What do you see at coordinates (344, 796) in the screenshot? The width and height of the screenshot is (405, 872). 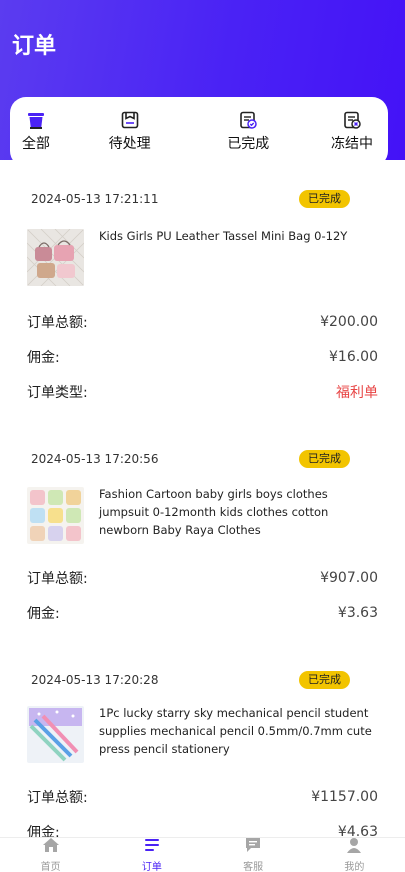 I see `order-total-value: ¥1157.00` at bounding box center [344, 796].